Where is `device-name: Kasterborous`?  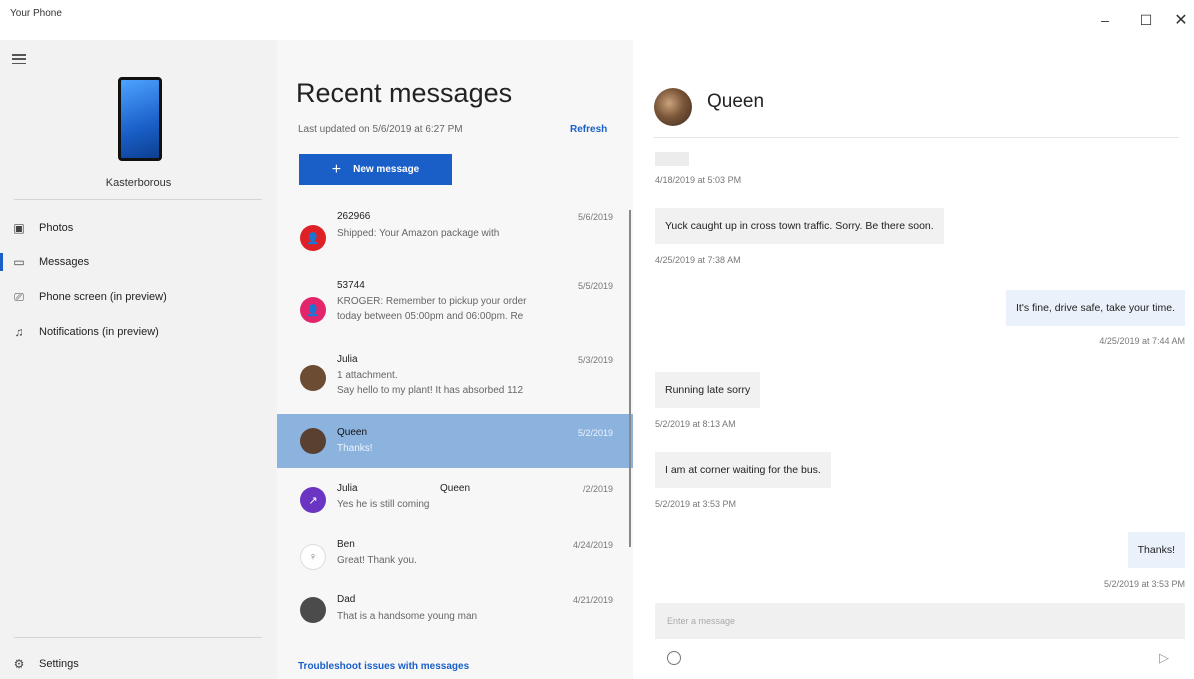
device-name: Kasterborous is located at coordinates (138, 183).